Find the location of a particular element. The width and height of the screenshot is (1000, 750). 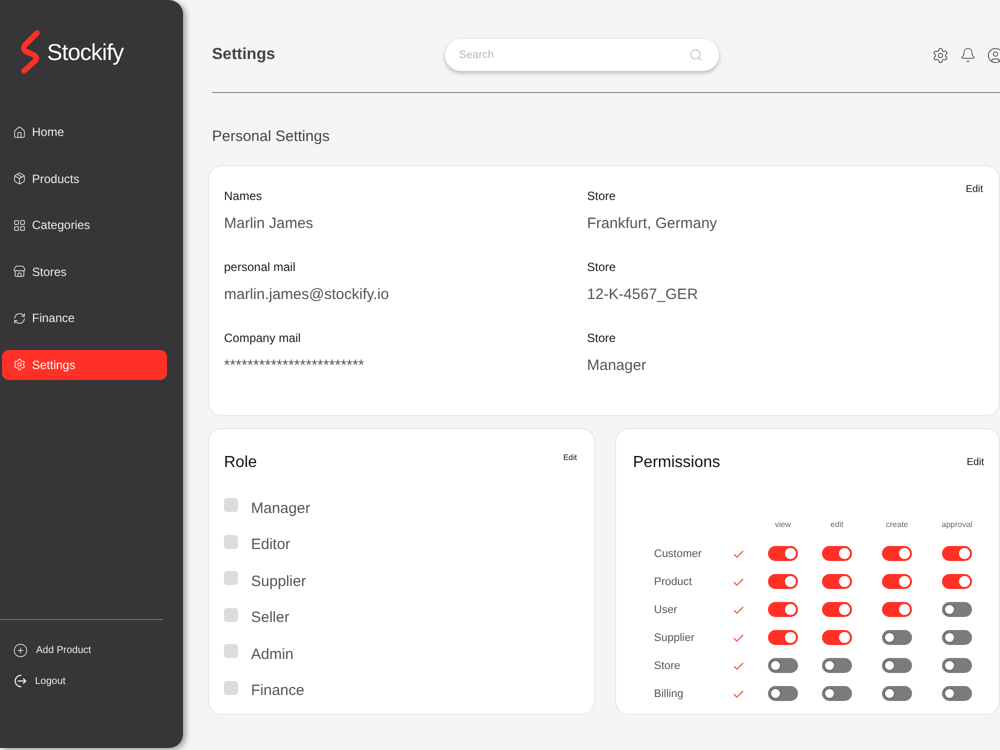

nav-item: Finance is located at coordinates (44, 318).